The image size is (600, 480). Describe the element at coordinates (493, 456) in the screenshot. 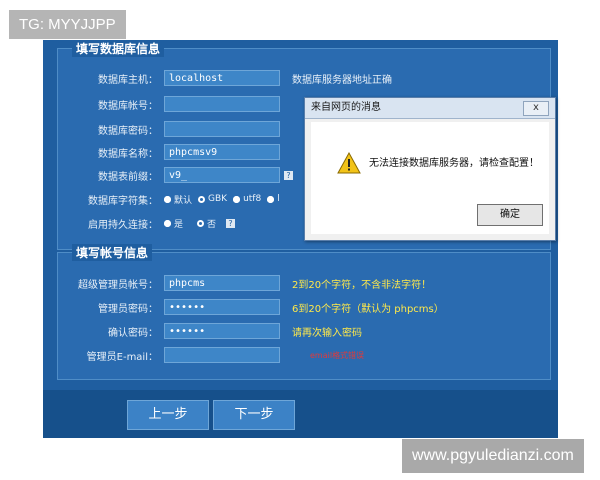

I see `watermark-bottom: www.pgyuledianzi.com` at that location.